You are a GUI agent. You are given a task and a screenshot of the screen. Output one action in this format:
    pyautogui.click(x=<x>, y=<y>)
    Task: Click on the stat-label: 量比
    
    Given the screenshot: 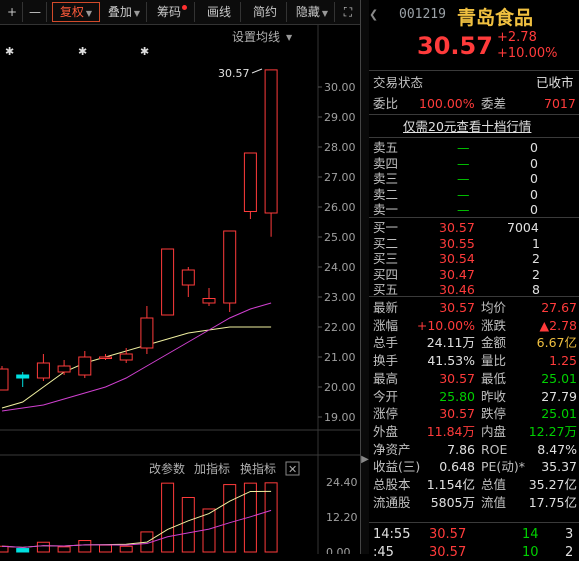 What is the action you would take?
    pyautogui.click(x=494, y=361)
    